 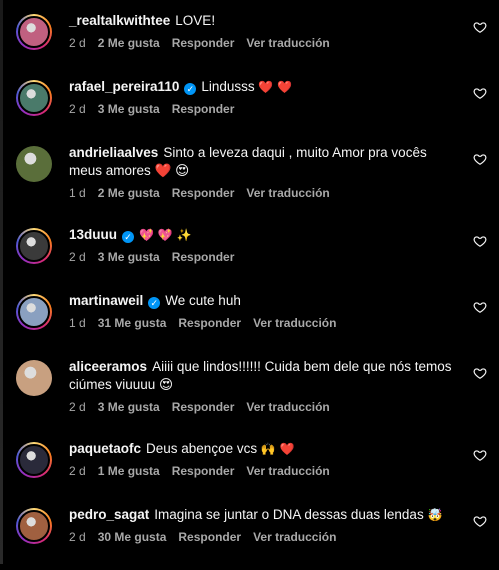 I want to click on comment-message-continued: ciúmes viuuuu 😍, so click(x=121, y=384).